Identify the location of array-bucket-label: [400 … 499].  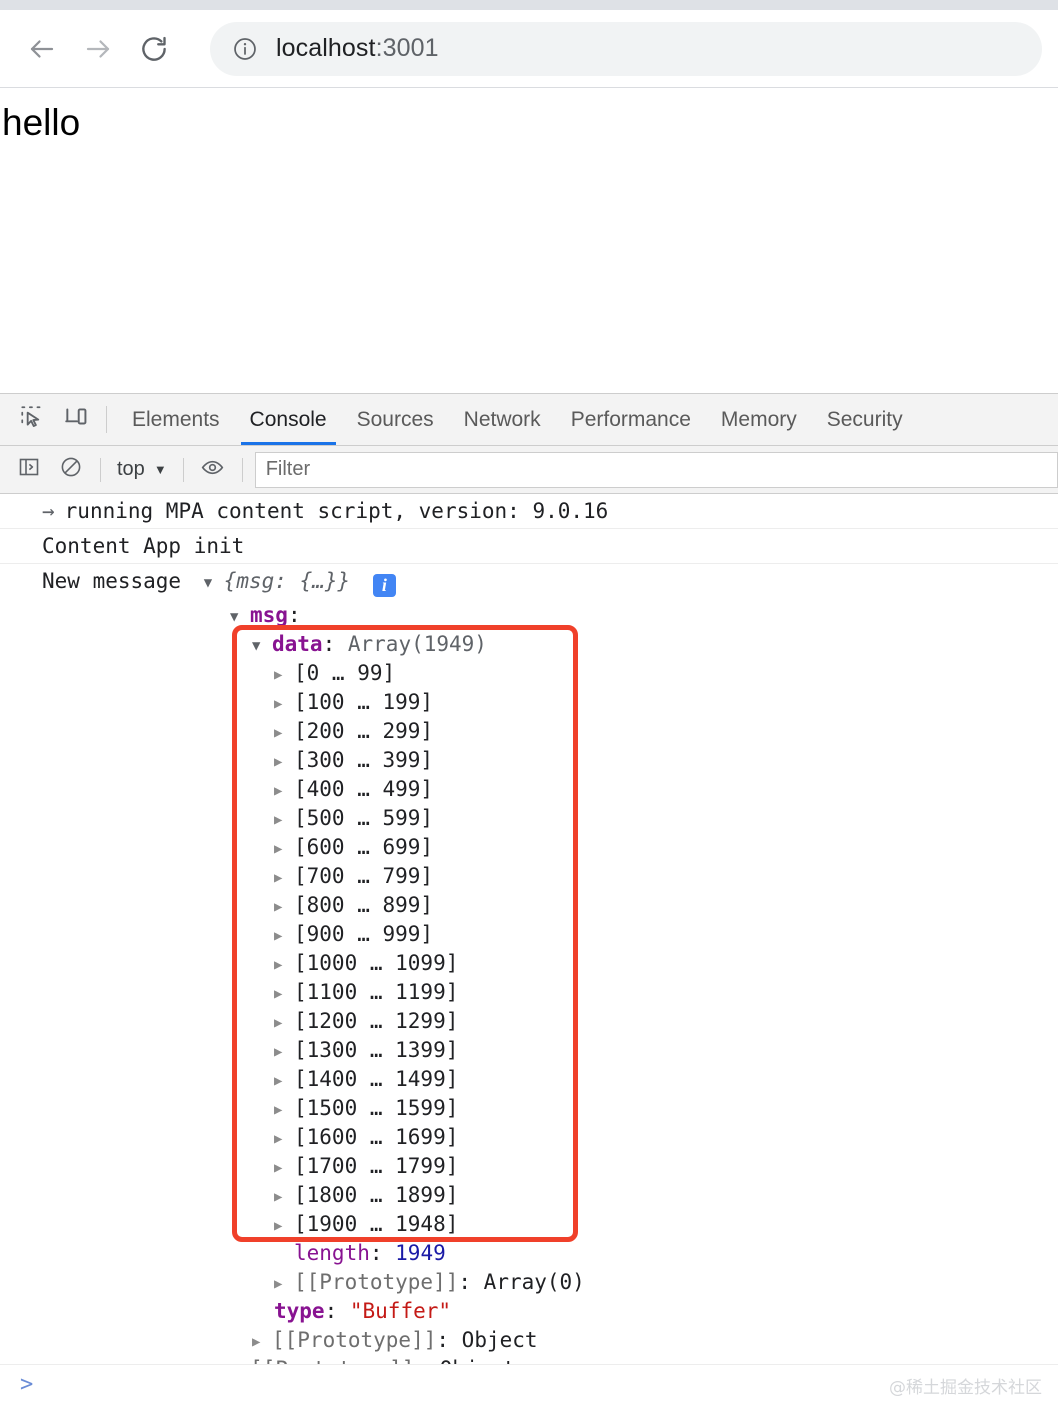
(364, 789).